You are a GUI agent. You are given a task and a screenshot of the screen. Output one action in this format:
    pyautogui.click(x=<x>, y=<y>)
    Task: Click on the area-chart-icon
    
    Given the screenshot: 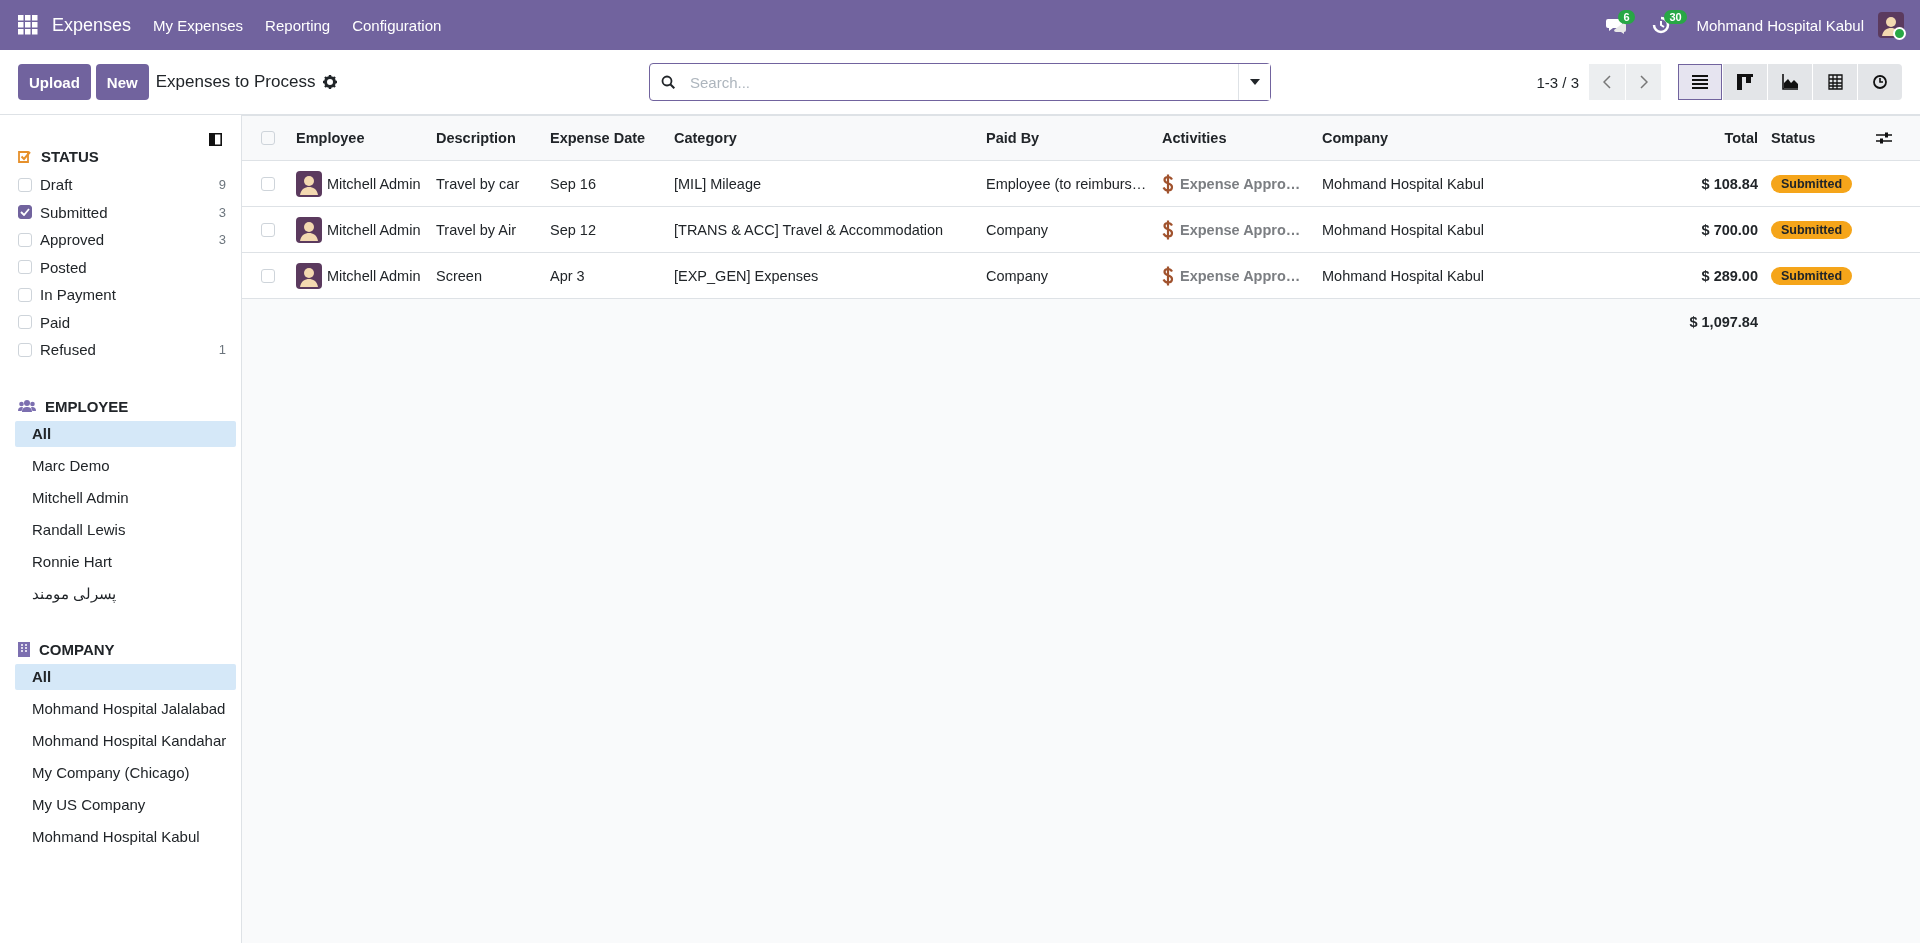 What is the action you would take?
    pyautogui.click(x=1790, y=82)
    